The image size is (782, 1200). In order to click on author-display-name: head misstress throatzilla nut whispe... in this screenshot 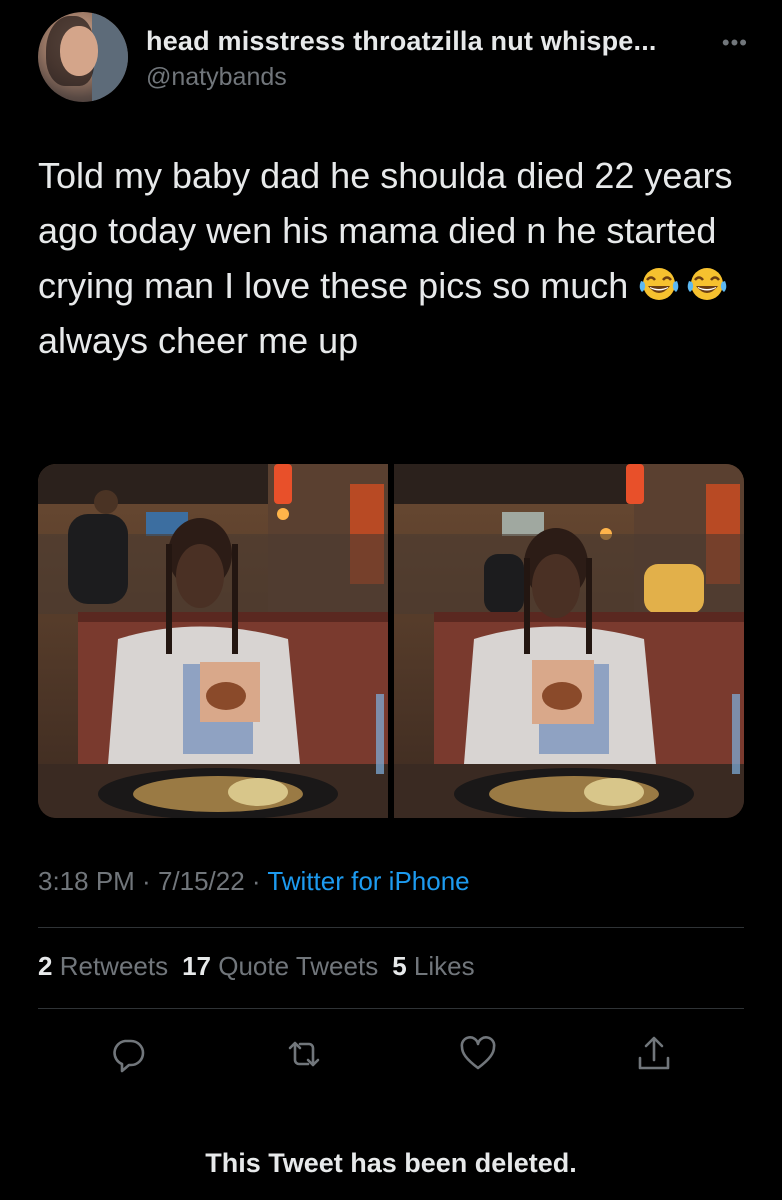, I will do `click(401, 41)`.